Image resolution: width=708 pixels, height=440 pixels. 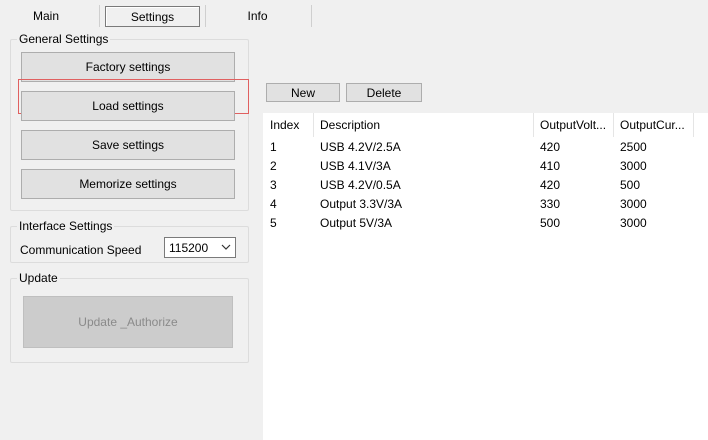 I want to click on general-settings-title: General Settings, so click(x=64, y=39).